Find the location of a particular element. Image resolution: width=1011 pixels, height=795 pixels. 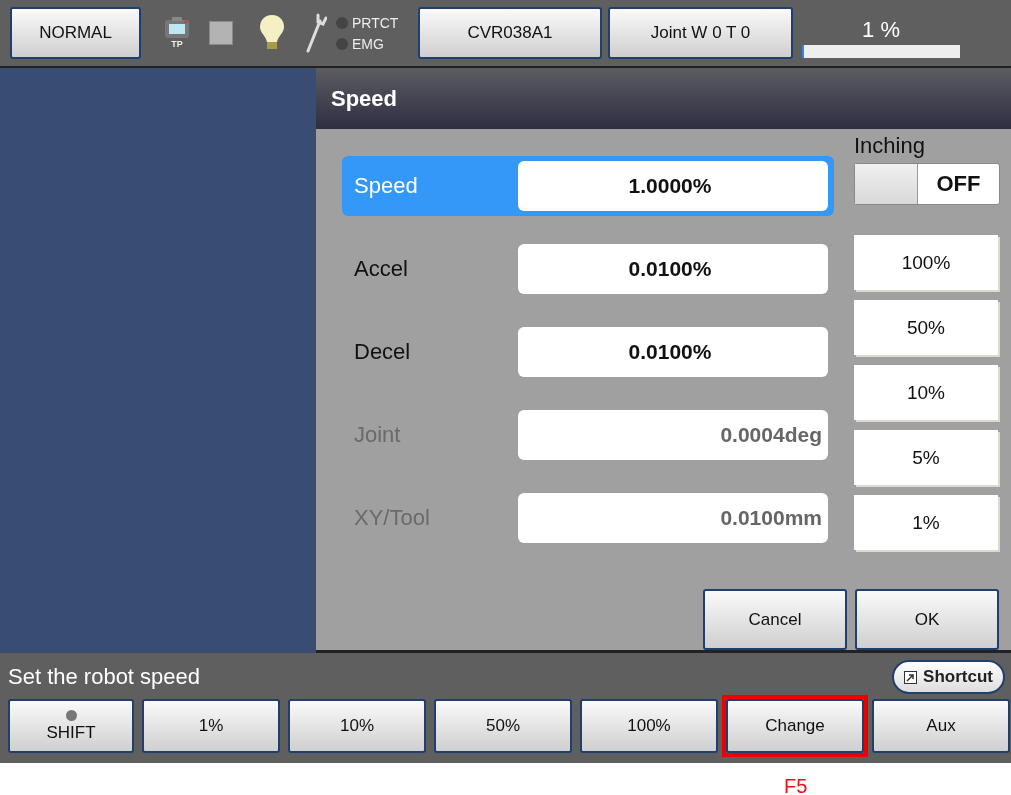

shortcut-button: Shortcut is located at coordinates (948, 677).